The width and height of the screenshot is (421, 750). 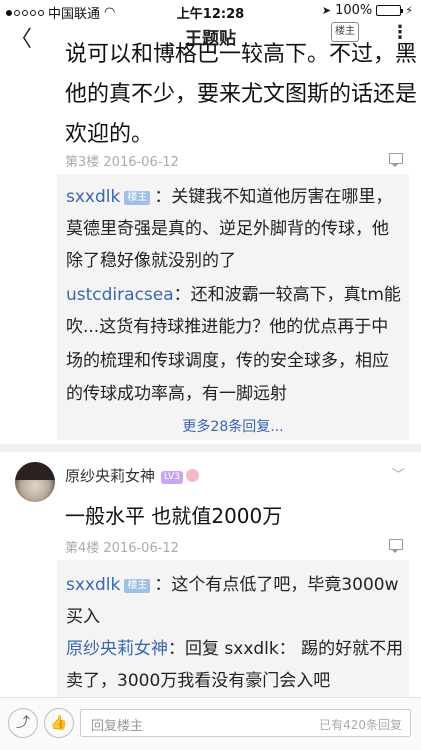 What do you see at coordinates (210, 448) in the screenshot?
I see `floor-divider` at bounding box center [210, 448].